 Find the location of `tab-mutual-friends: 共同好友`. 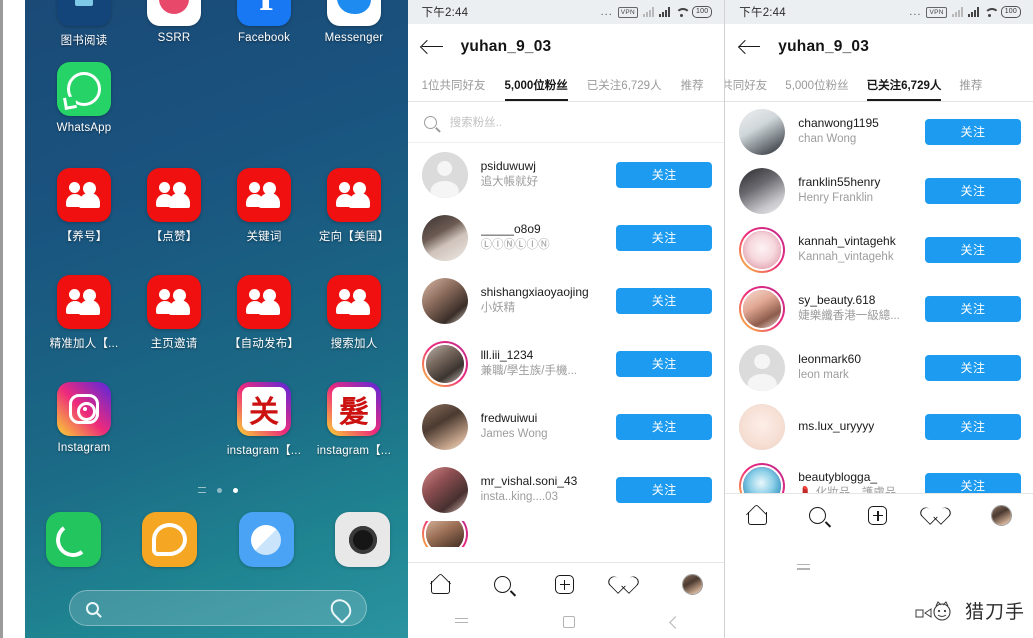

tab-mutual-friends: 共同好友 is located at coordinates (746, 89).